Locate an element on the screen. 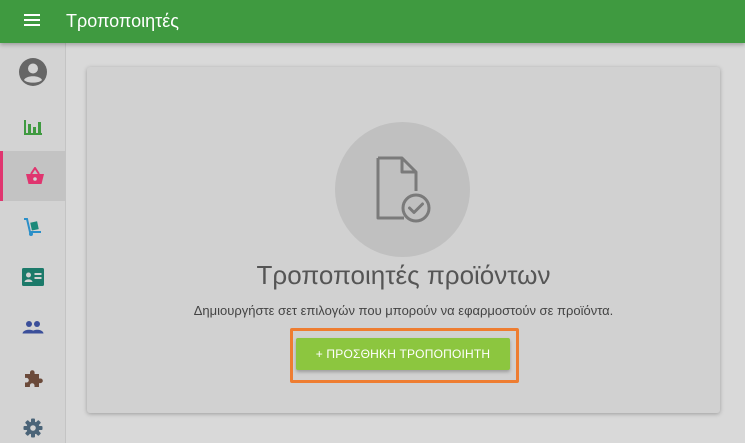 This screenshot has width=745, height=443. add-modifier-button: + ΠΡΟΣΘΗΚΗ ΤΡΟΠΟΠΟΙΗΤΗ is located at coordinates (403, 354).